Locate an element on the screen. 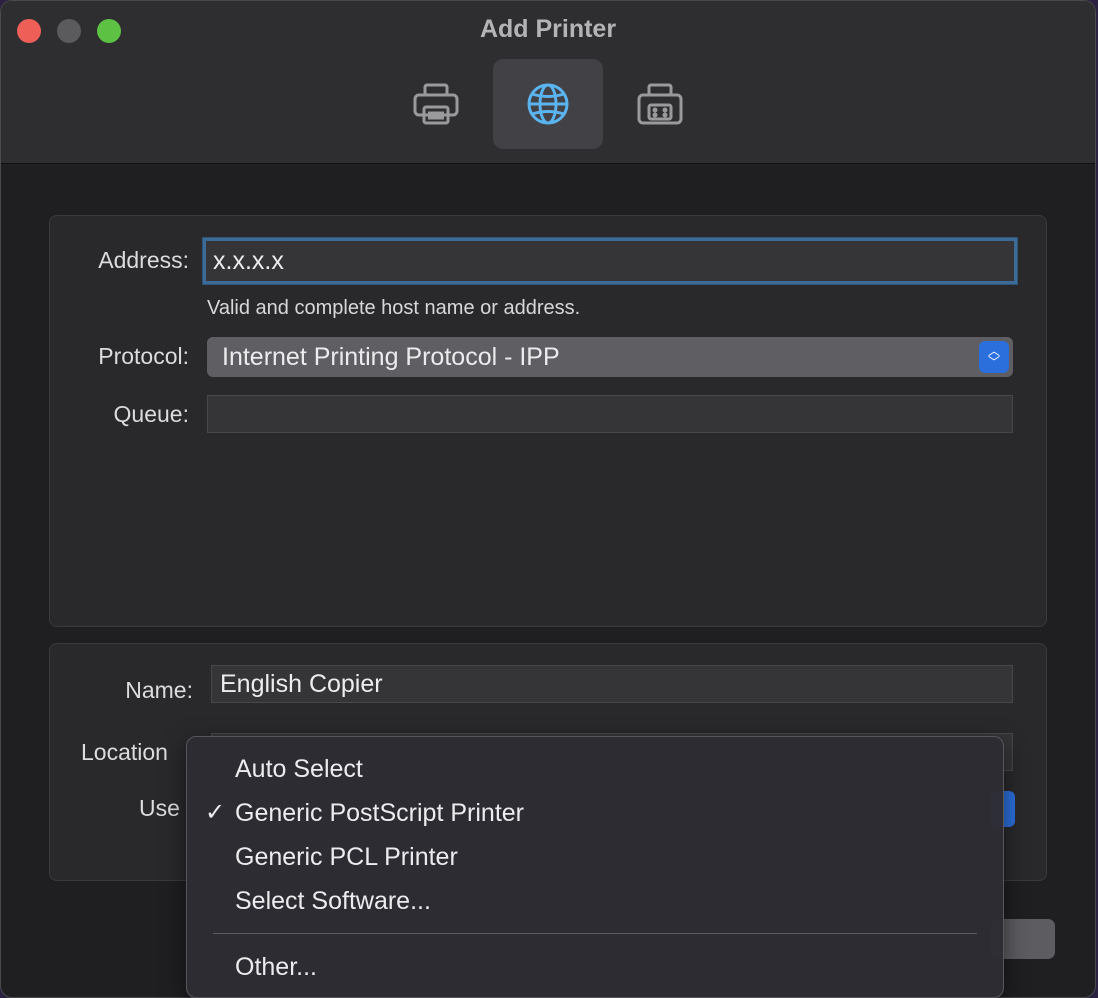 Image resolution: width=1098 pixels, height=998 pixels. toolbar-default-printer-button is located at coordinates (436, 104).